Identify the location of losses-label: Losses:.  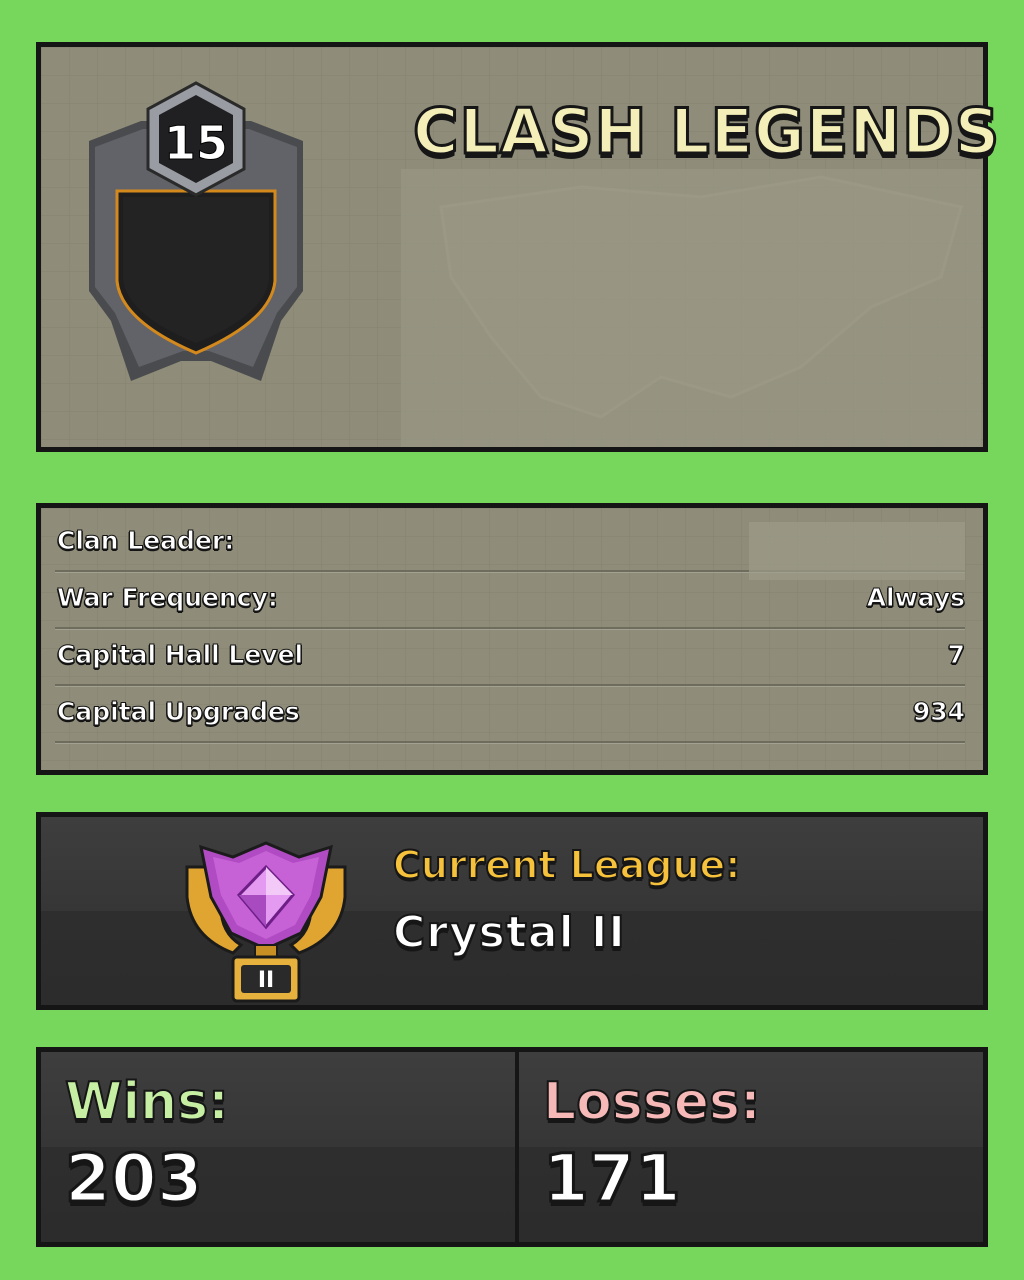
(652, 1102).